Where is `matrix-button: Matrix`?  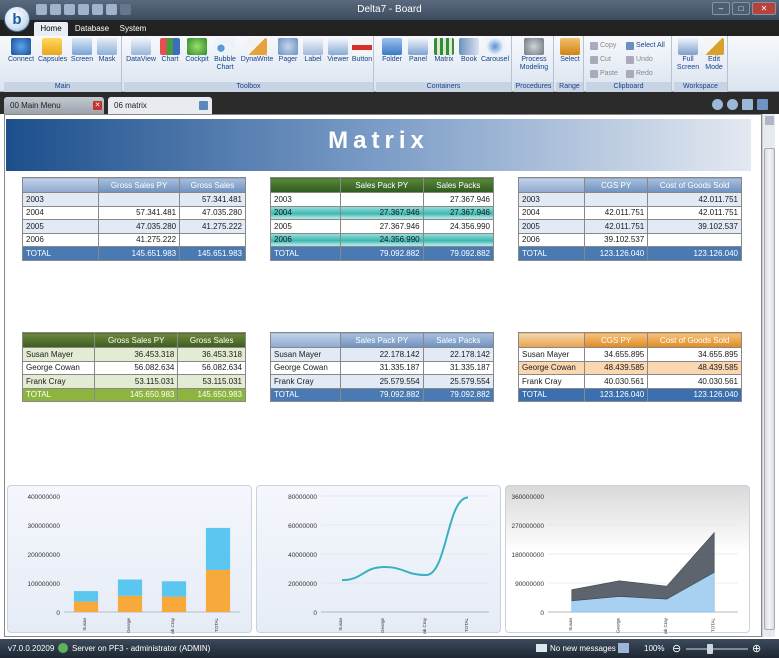
matrix-button: Matrix is located at coordinates (444, 51).